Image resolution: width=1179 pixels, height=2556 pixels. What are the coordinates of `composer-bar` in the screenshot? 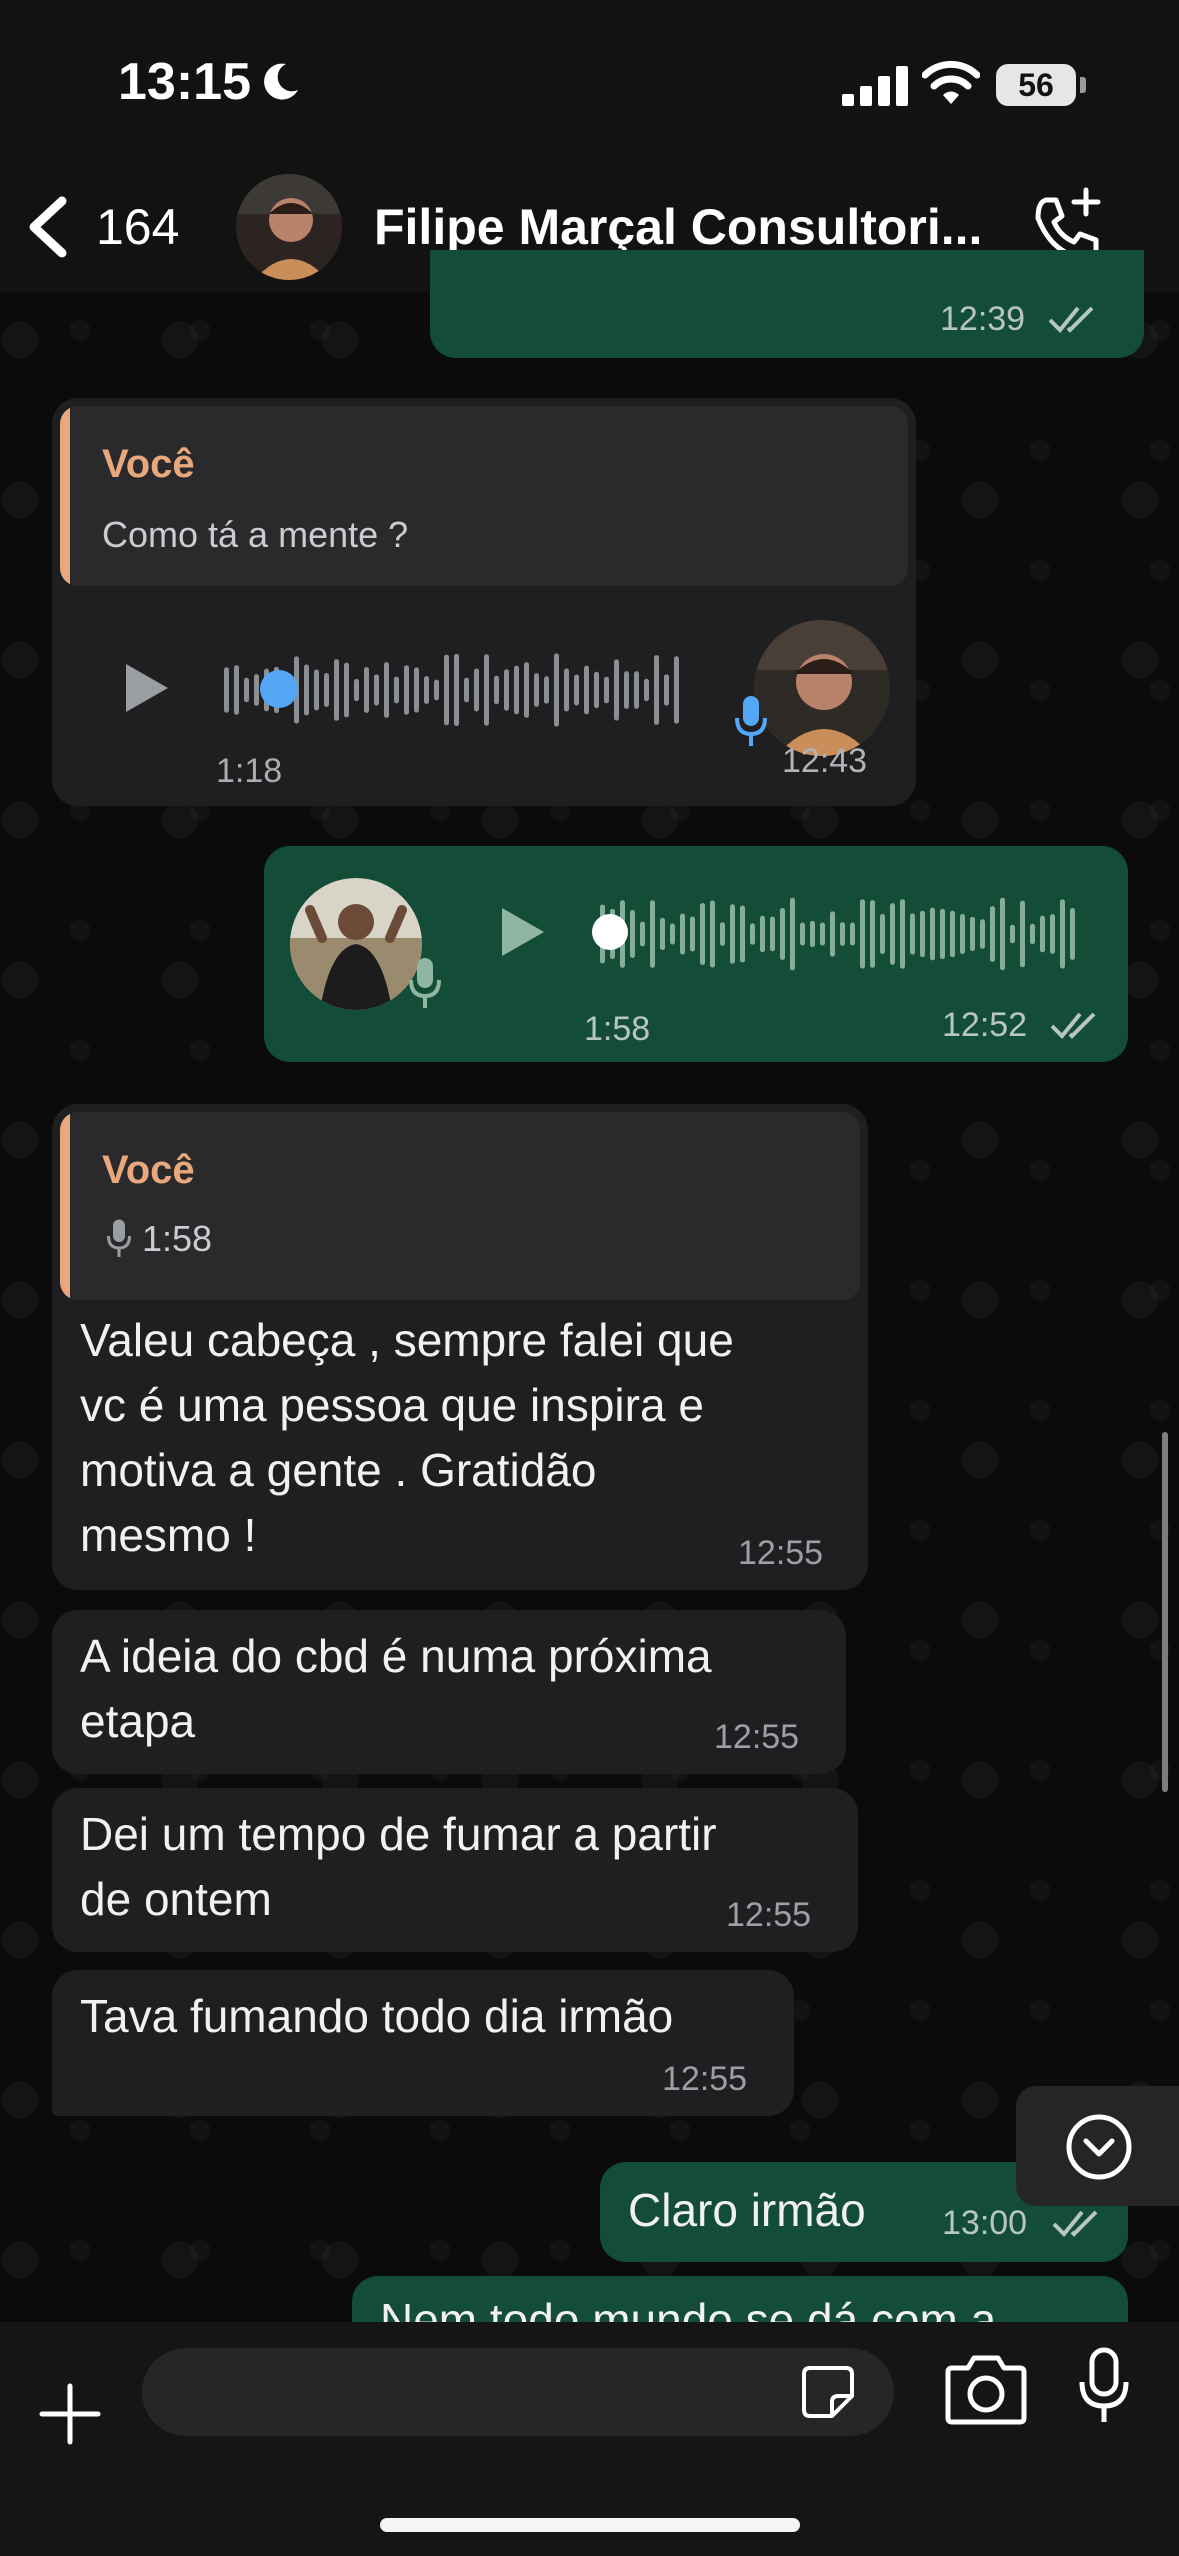 It's located at (589, 2439).